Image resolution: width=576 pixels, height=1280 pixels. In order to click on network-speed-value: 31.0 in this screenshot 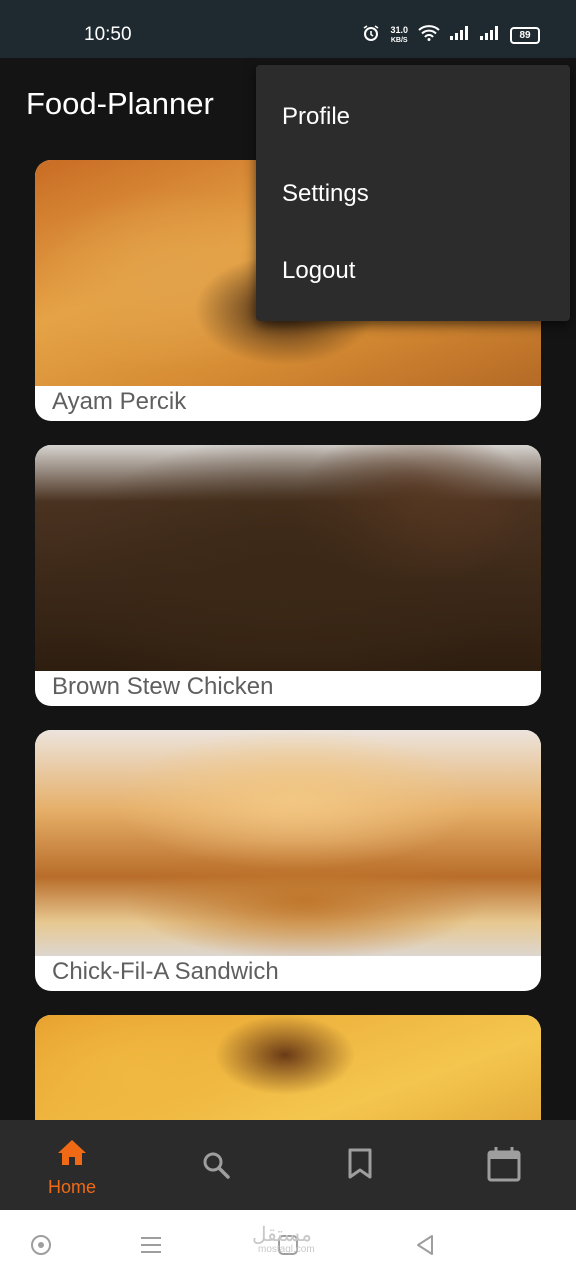, I will do `click(399, 30)`.